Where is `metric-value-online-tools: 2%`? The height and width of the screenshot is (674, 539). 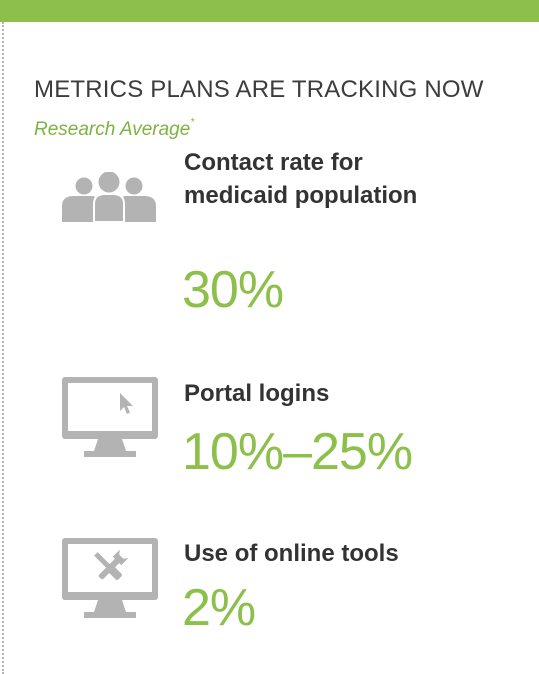 metric-value-online-tools: 2% is located at coordinates (219, 608).